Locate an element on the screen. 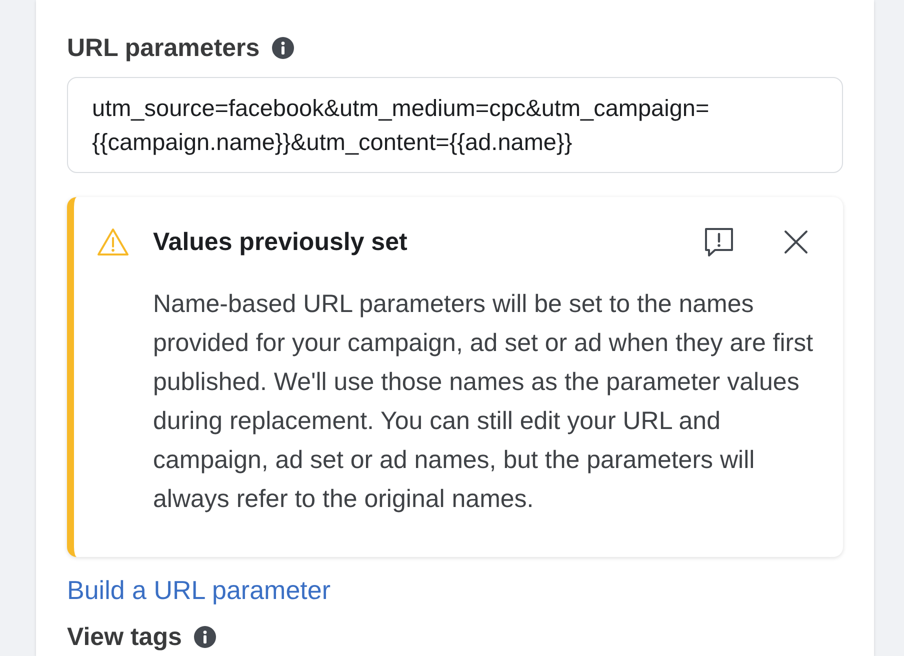  url-parameters-field: utm_source=facebook&utm_medium=cpc&utm_campaign={{campaign.name}}&utm_content={{ad.name}} is located at coordinates (455, 125).